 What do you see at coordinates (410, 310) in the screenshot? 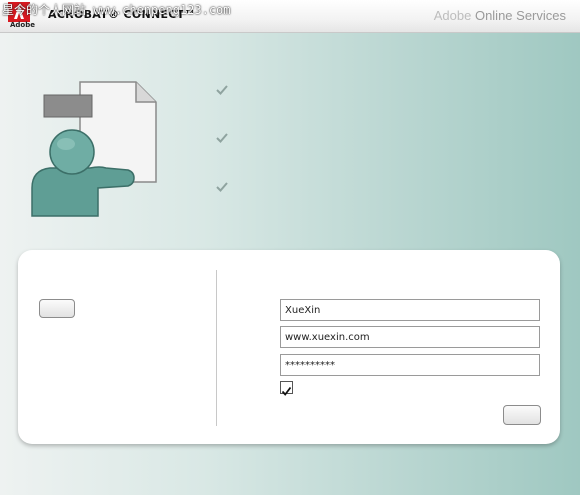
I see `name-field` at bounding box center [410, 310].